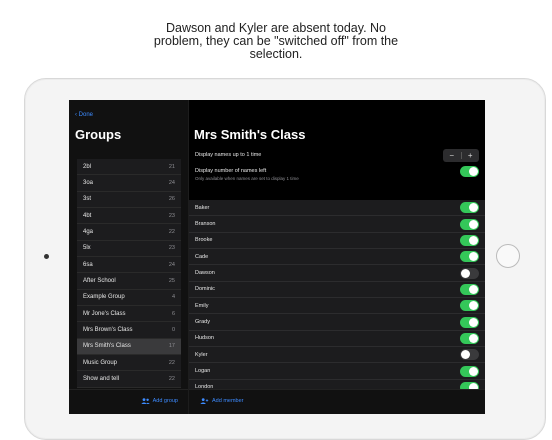  I want to click on member-row: Dominic, so click(337, 290).